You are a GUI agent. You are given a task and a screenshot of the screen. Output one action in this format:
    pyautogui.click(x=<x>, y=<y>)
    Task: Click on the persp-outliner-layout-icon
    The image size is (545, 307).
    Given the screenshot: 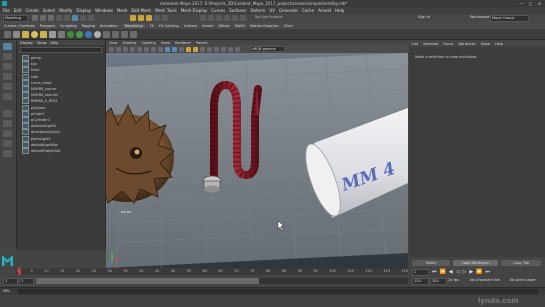 What is the action you would take?
    pyautogui.click(x=7, y=133)
    